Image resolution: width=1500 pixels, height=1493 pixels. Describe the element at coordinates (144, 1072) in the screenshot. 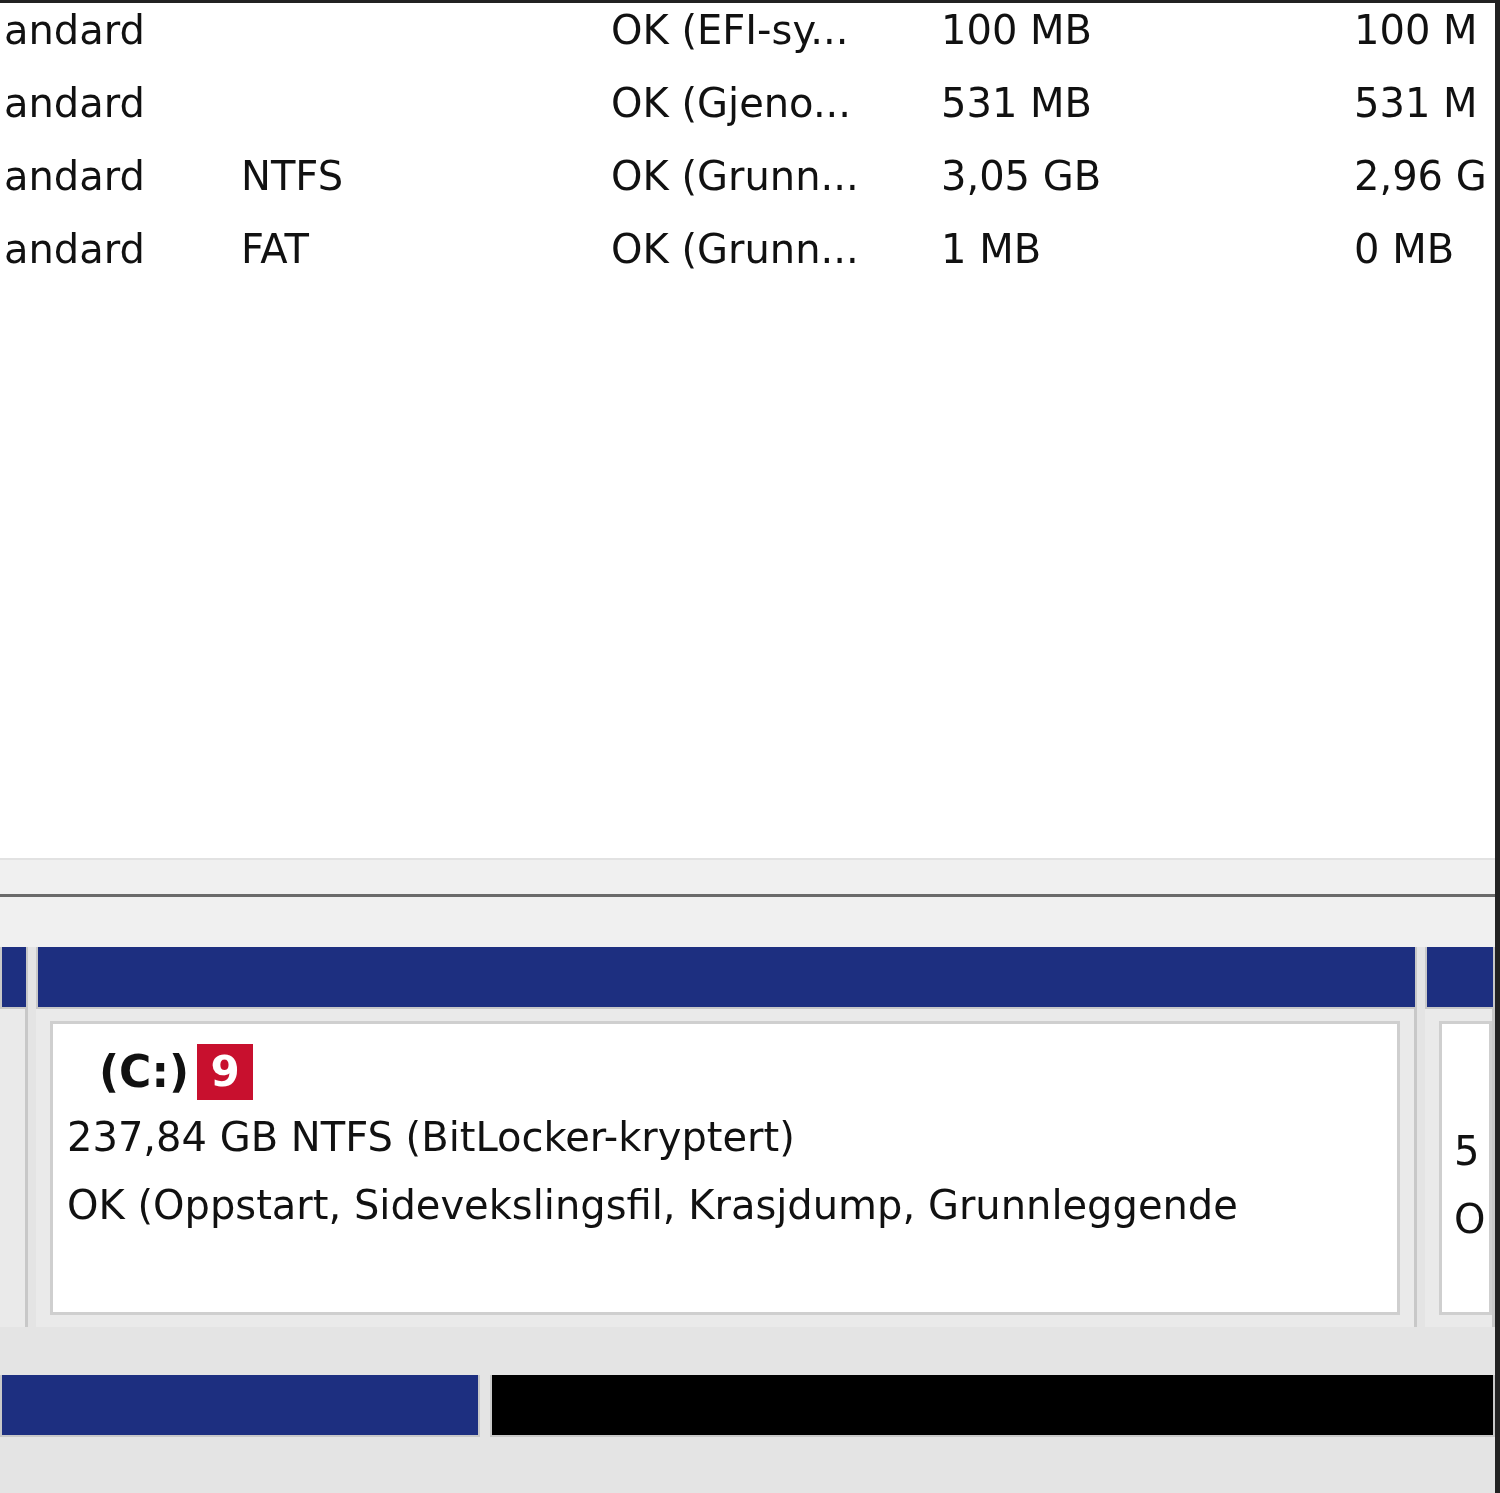

I see `volume-name: (C:)` at that location.